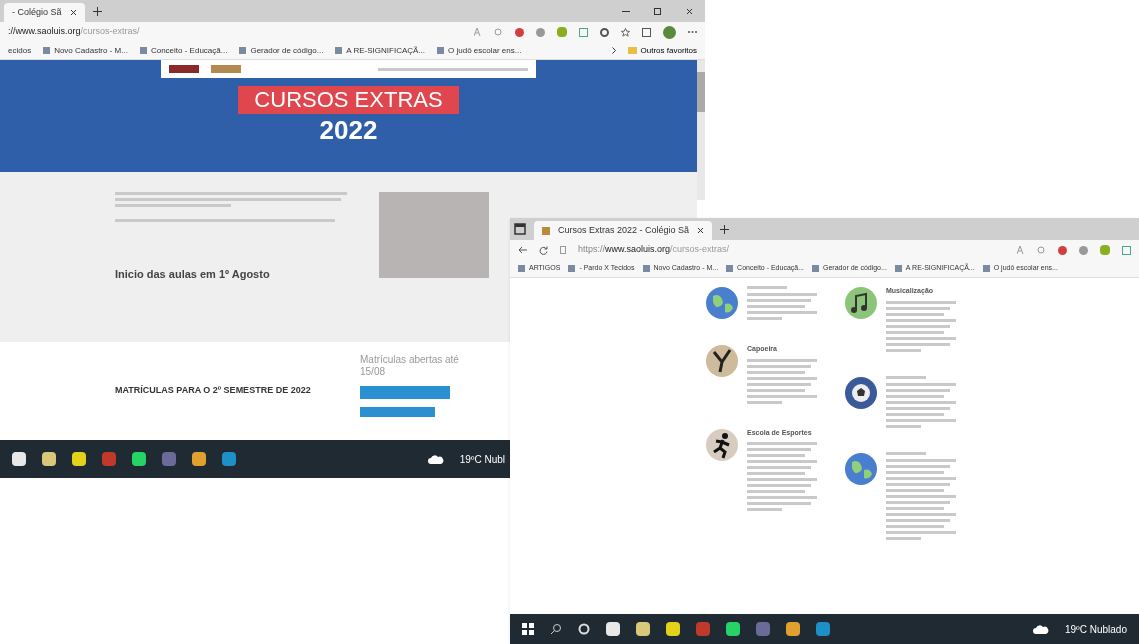  I want to click on weather-text: 19ºC Nublado, so click(1095, 629).